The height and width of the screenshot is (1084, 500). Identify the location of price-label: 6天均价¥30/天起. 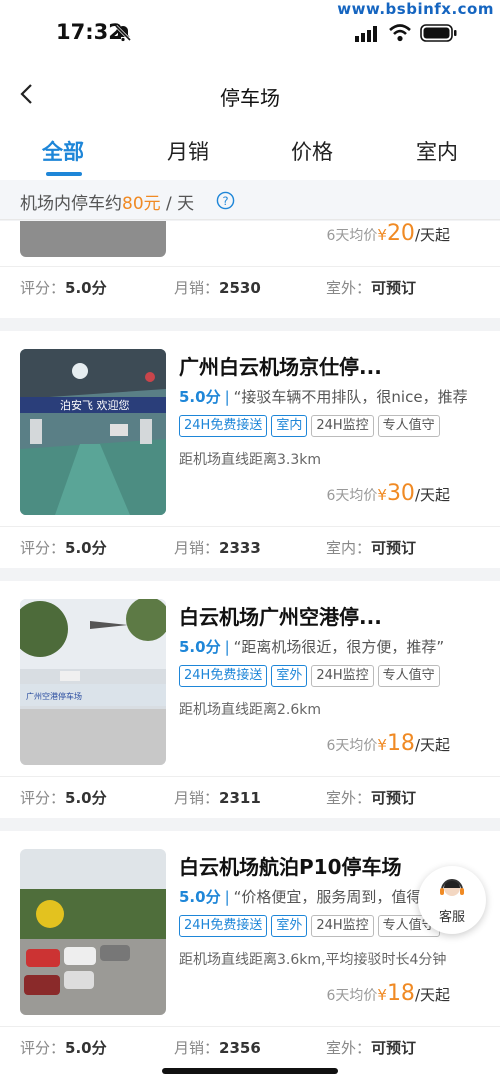
(388, 493).